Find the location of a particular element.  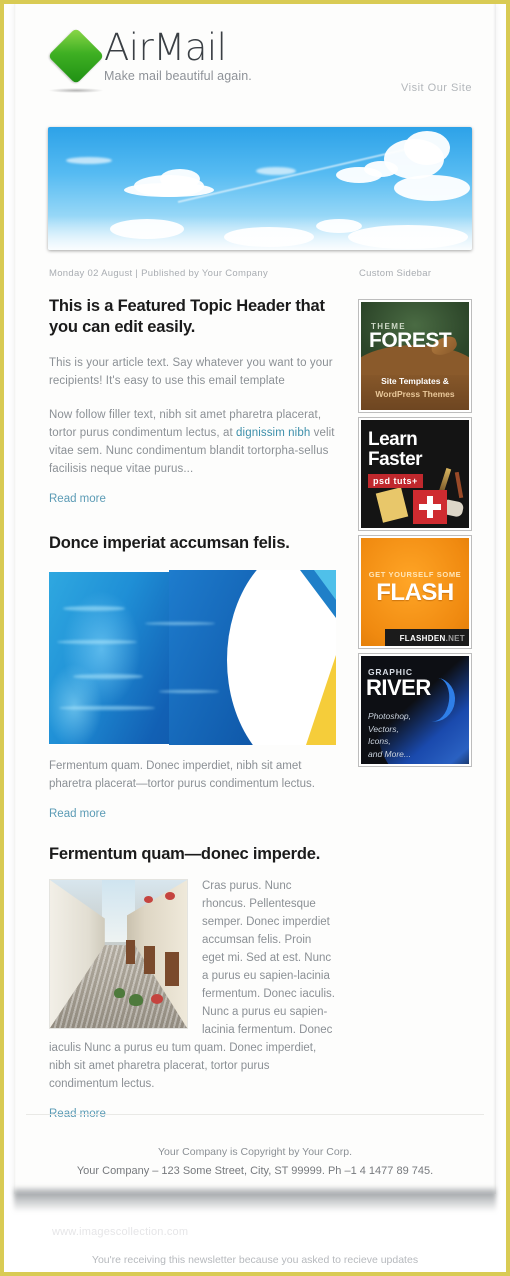

article-title: Donce imperiat accumsan felis. is located at coordinates (169, 543).